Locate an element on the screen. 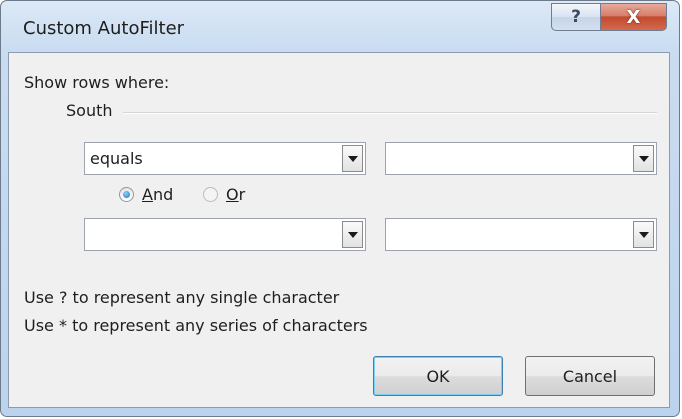  operator-1-value: equals is located at coordinates (116, 158).